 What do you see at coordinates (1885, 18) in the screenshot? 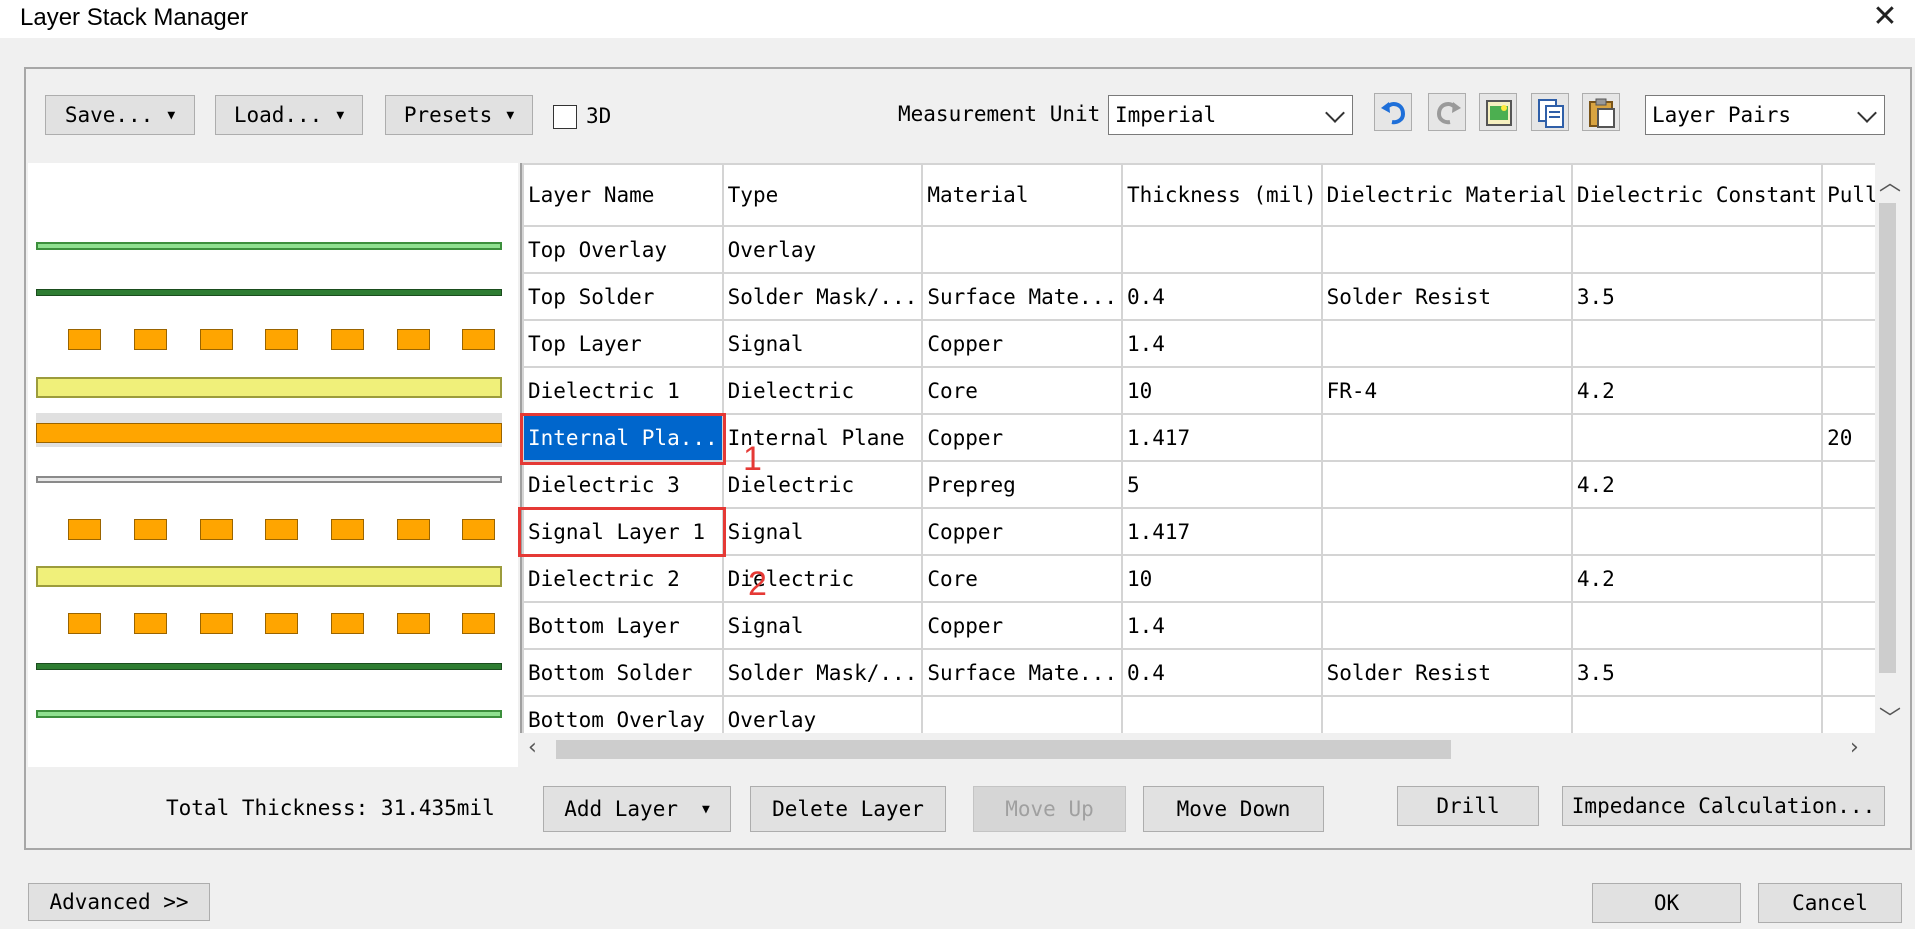
I see `close-icon: ✕` at bounding box center [1885, 18].